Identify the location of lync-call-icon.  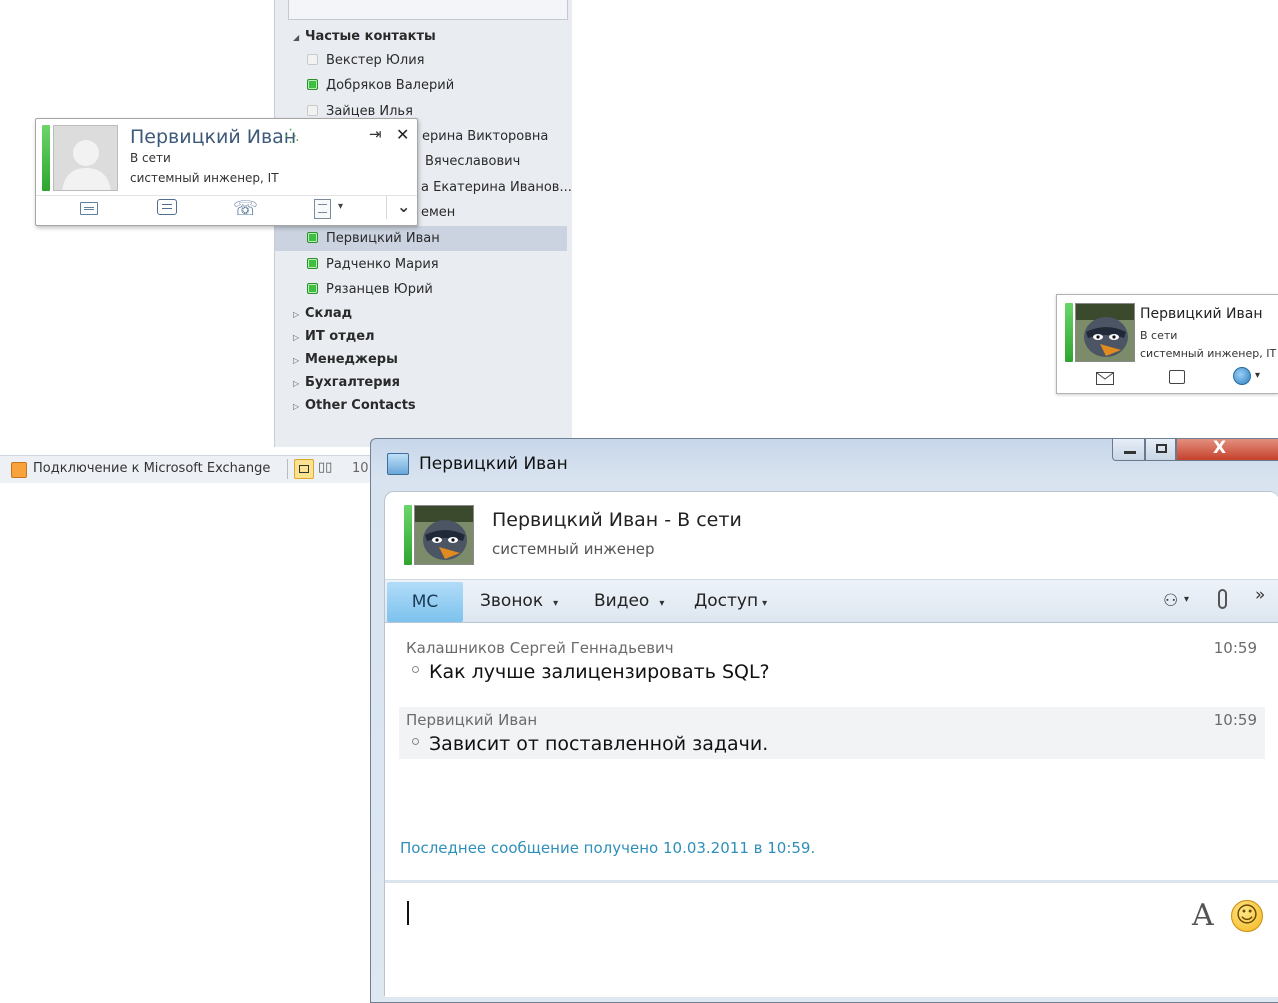
(1242, 376).